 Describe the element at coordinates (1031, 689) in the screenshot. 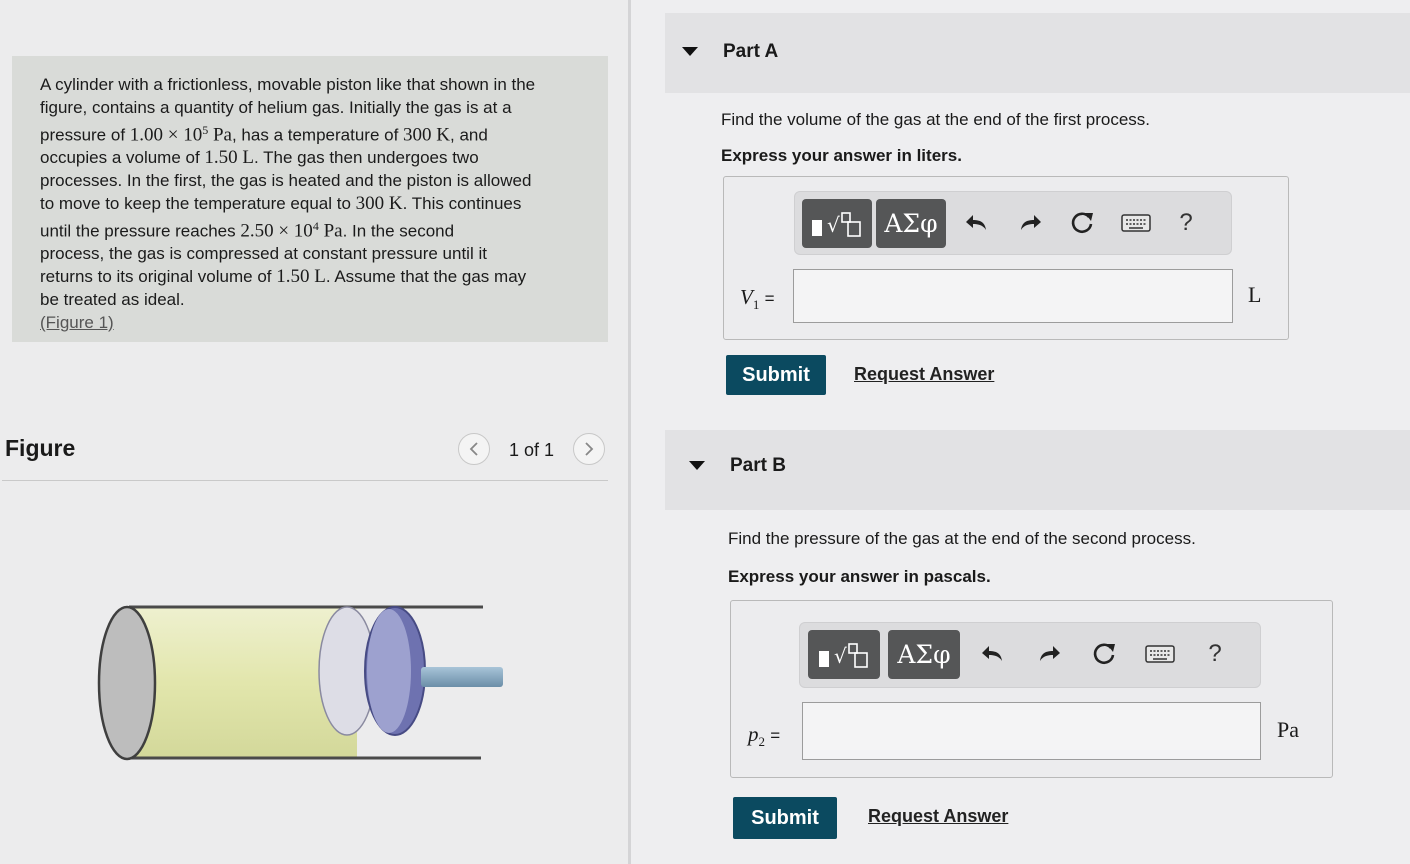

I see `part-b-answer-box: √ ΑΣφ ? p2 = Pa` at that location.